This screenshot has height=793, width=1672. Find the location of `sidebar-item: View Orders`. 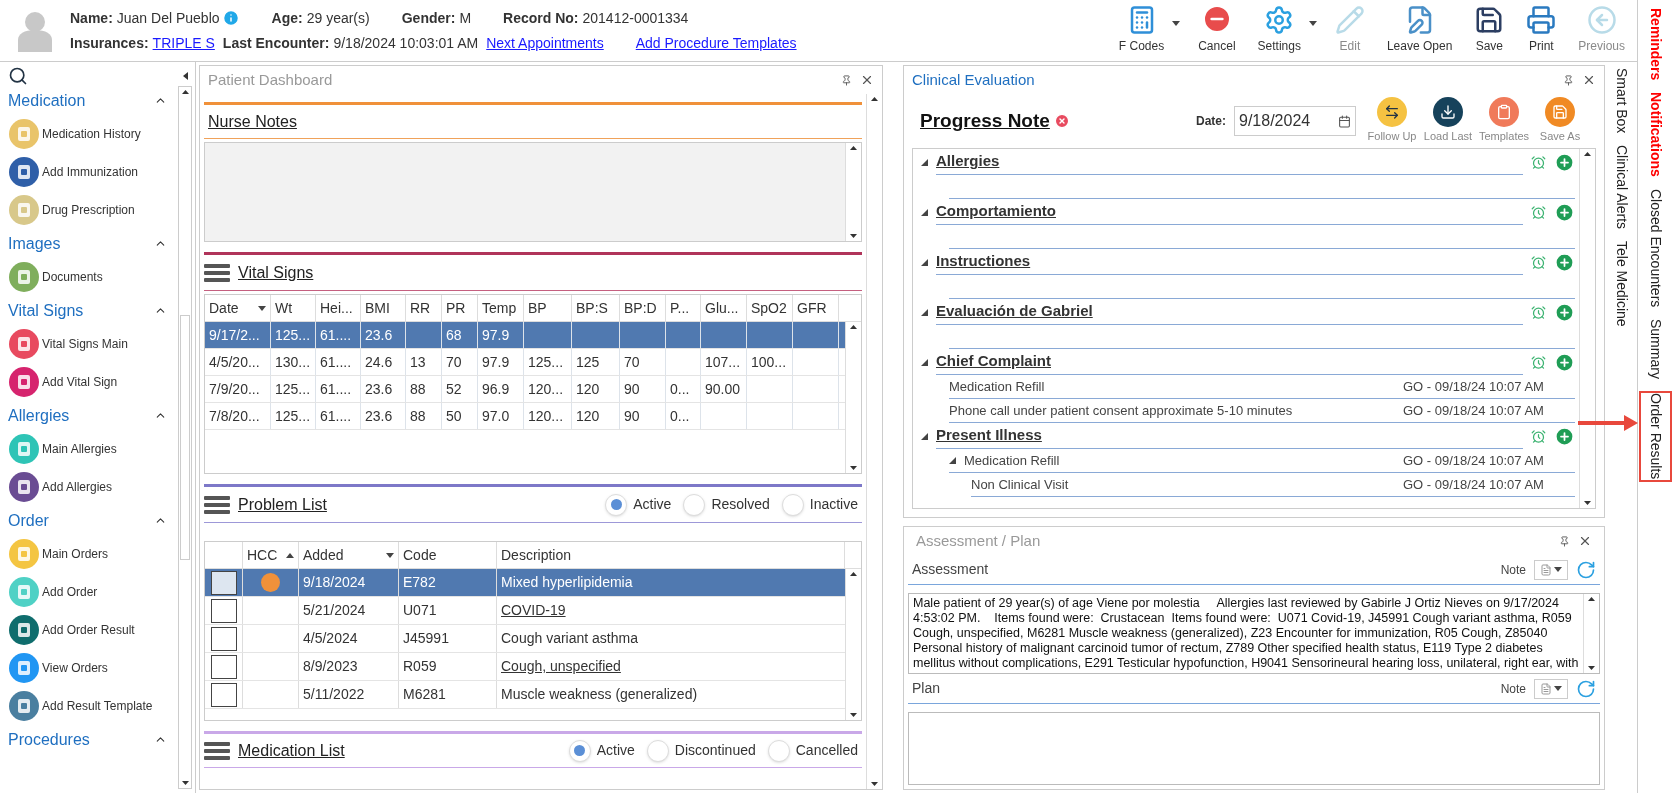

sidebar-item: View Orders is located at coordinates (75, 668).